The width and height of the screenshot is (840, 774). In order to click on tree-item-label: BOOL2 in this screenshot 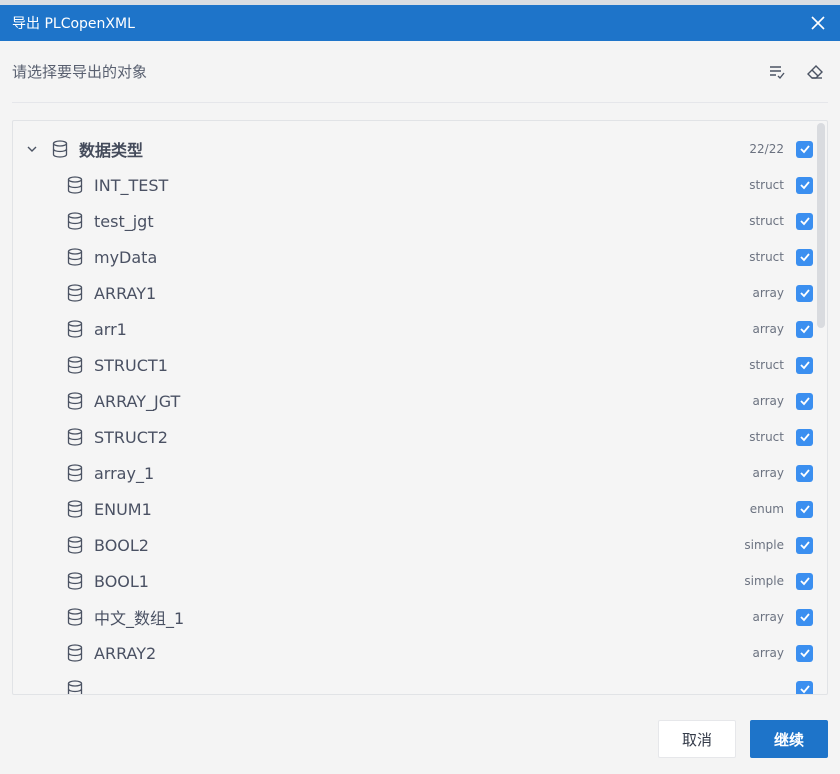, I will do `click(121, 545)`.